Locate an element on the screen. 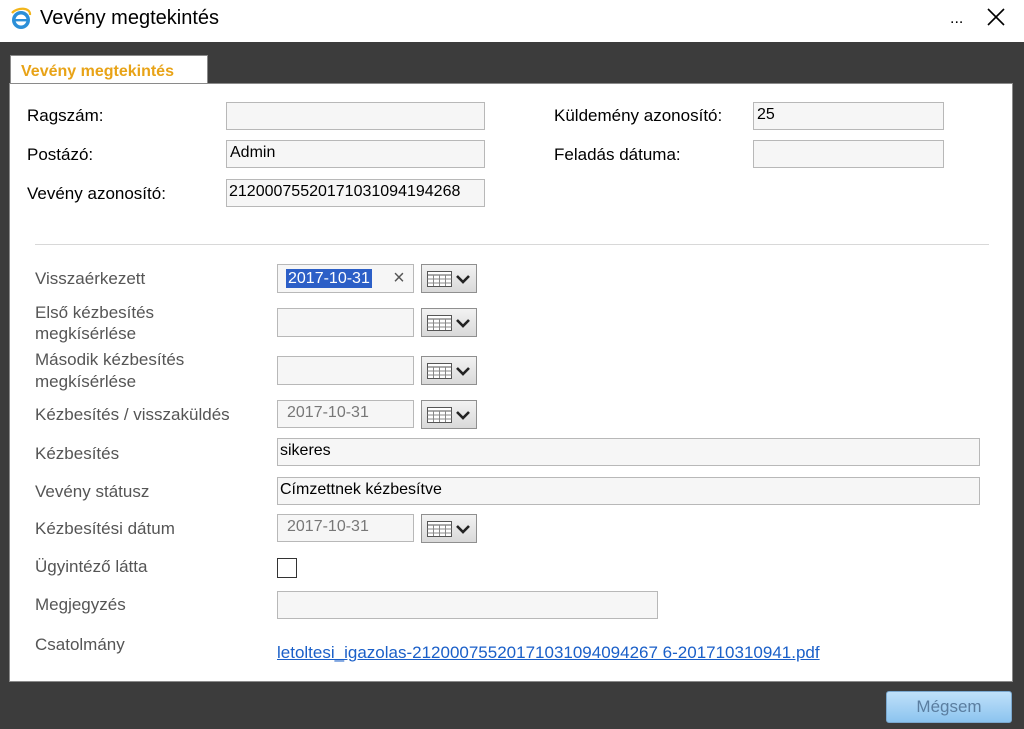 The image size is (1024, 729). feladas-datuma-label: Feladás dátuma: is located at coordinates (617, 154).